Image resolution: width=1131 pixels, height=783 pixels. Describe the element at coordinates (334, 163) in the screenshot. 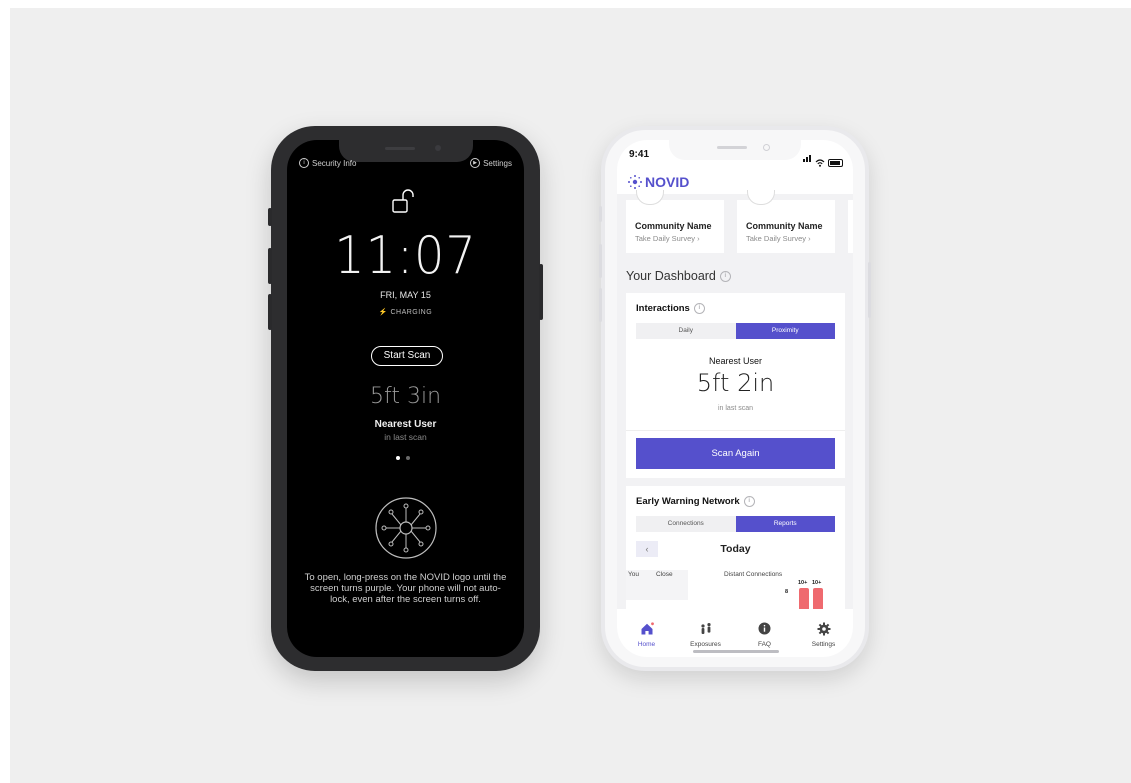

I see `security-info-label: Security Info` at that location.